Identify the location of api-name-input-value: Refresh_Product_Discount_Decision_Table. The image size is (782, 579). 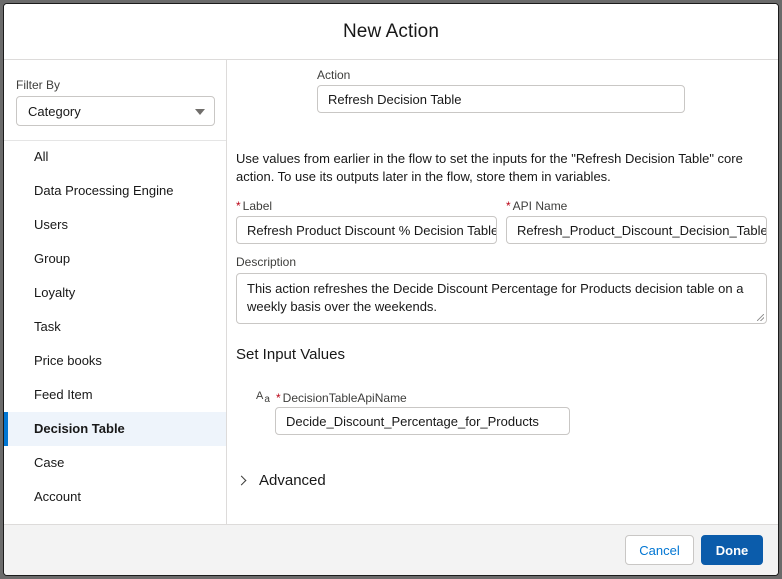
(642, 230).